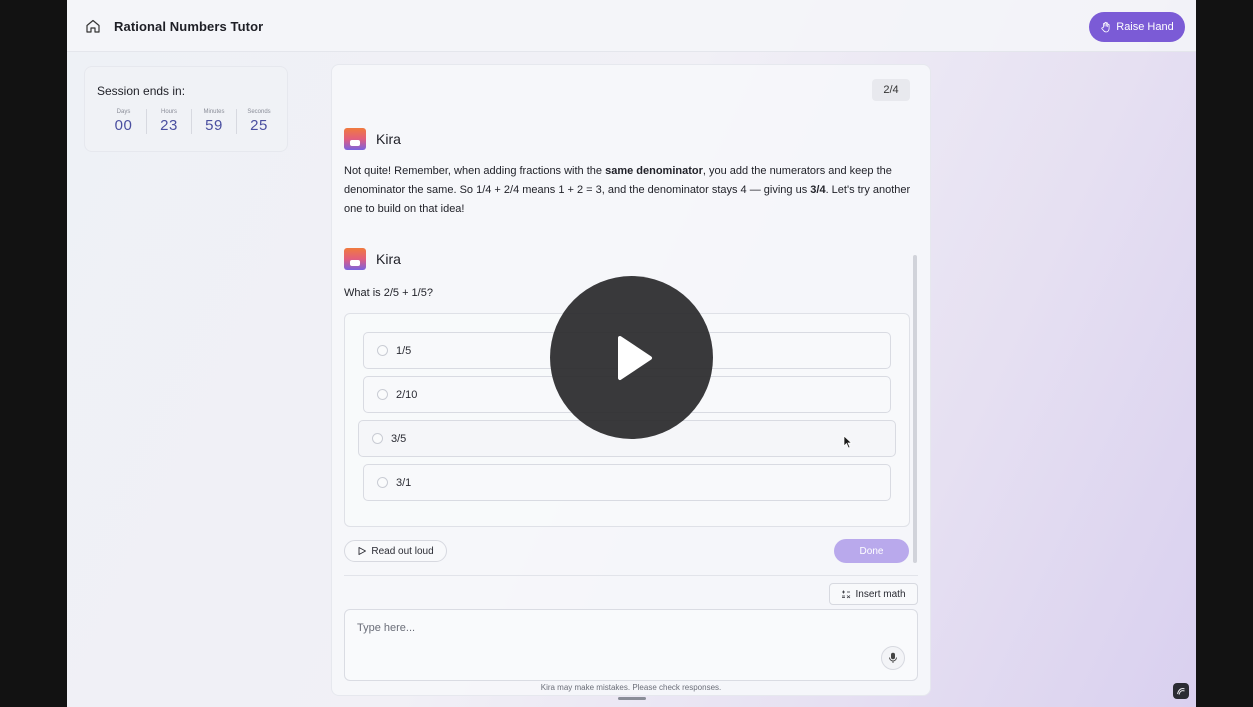 The width and height of the screenshot is (1253, 707). I want to click on divider, so click(631, 575).